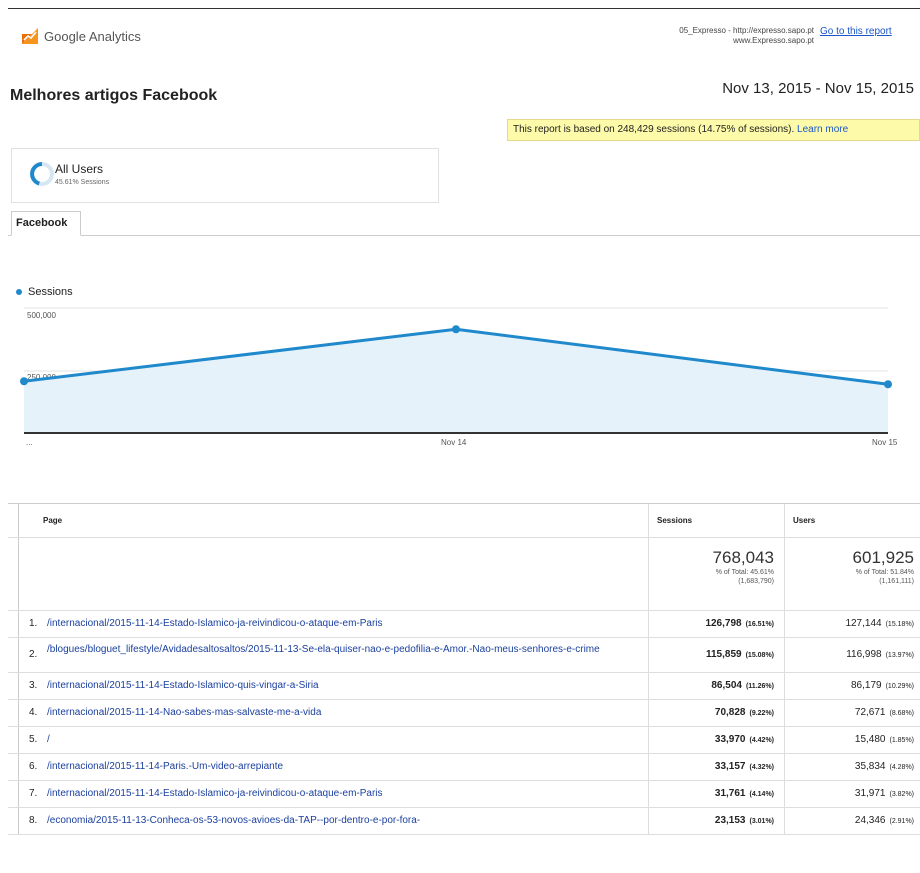 This screenshot has width=920, height=873. I want to click on users-value: 72,671, so click(870, 712).